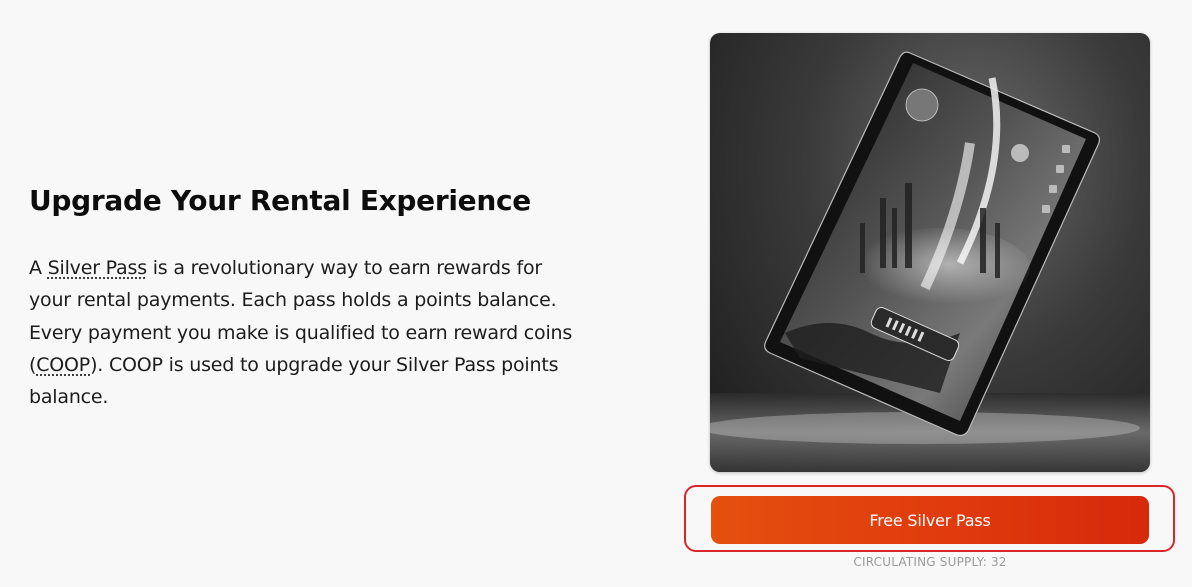 This screenshot has height=587, width=1192. I want to click on page-title: Upgrade Your Rental Experience, so click(280, 200).